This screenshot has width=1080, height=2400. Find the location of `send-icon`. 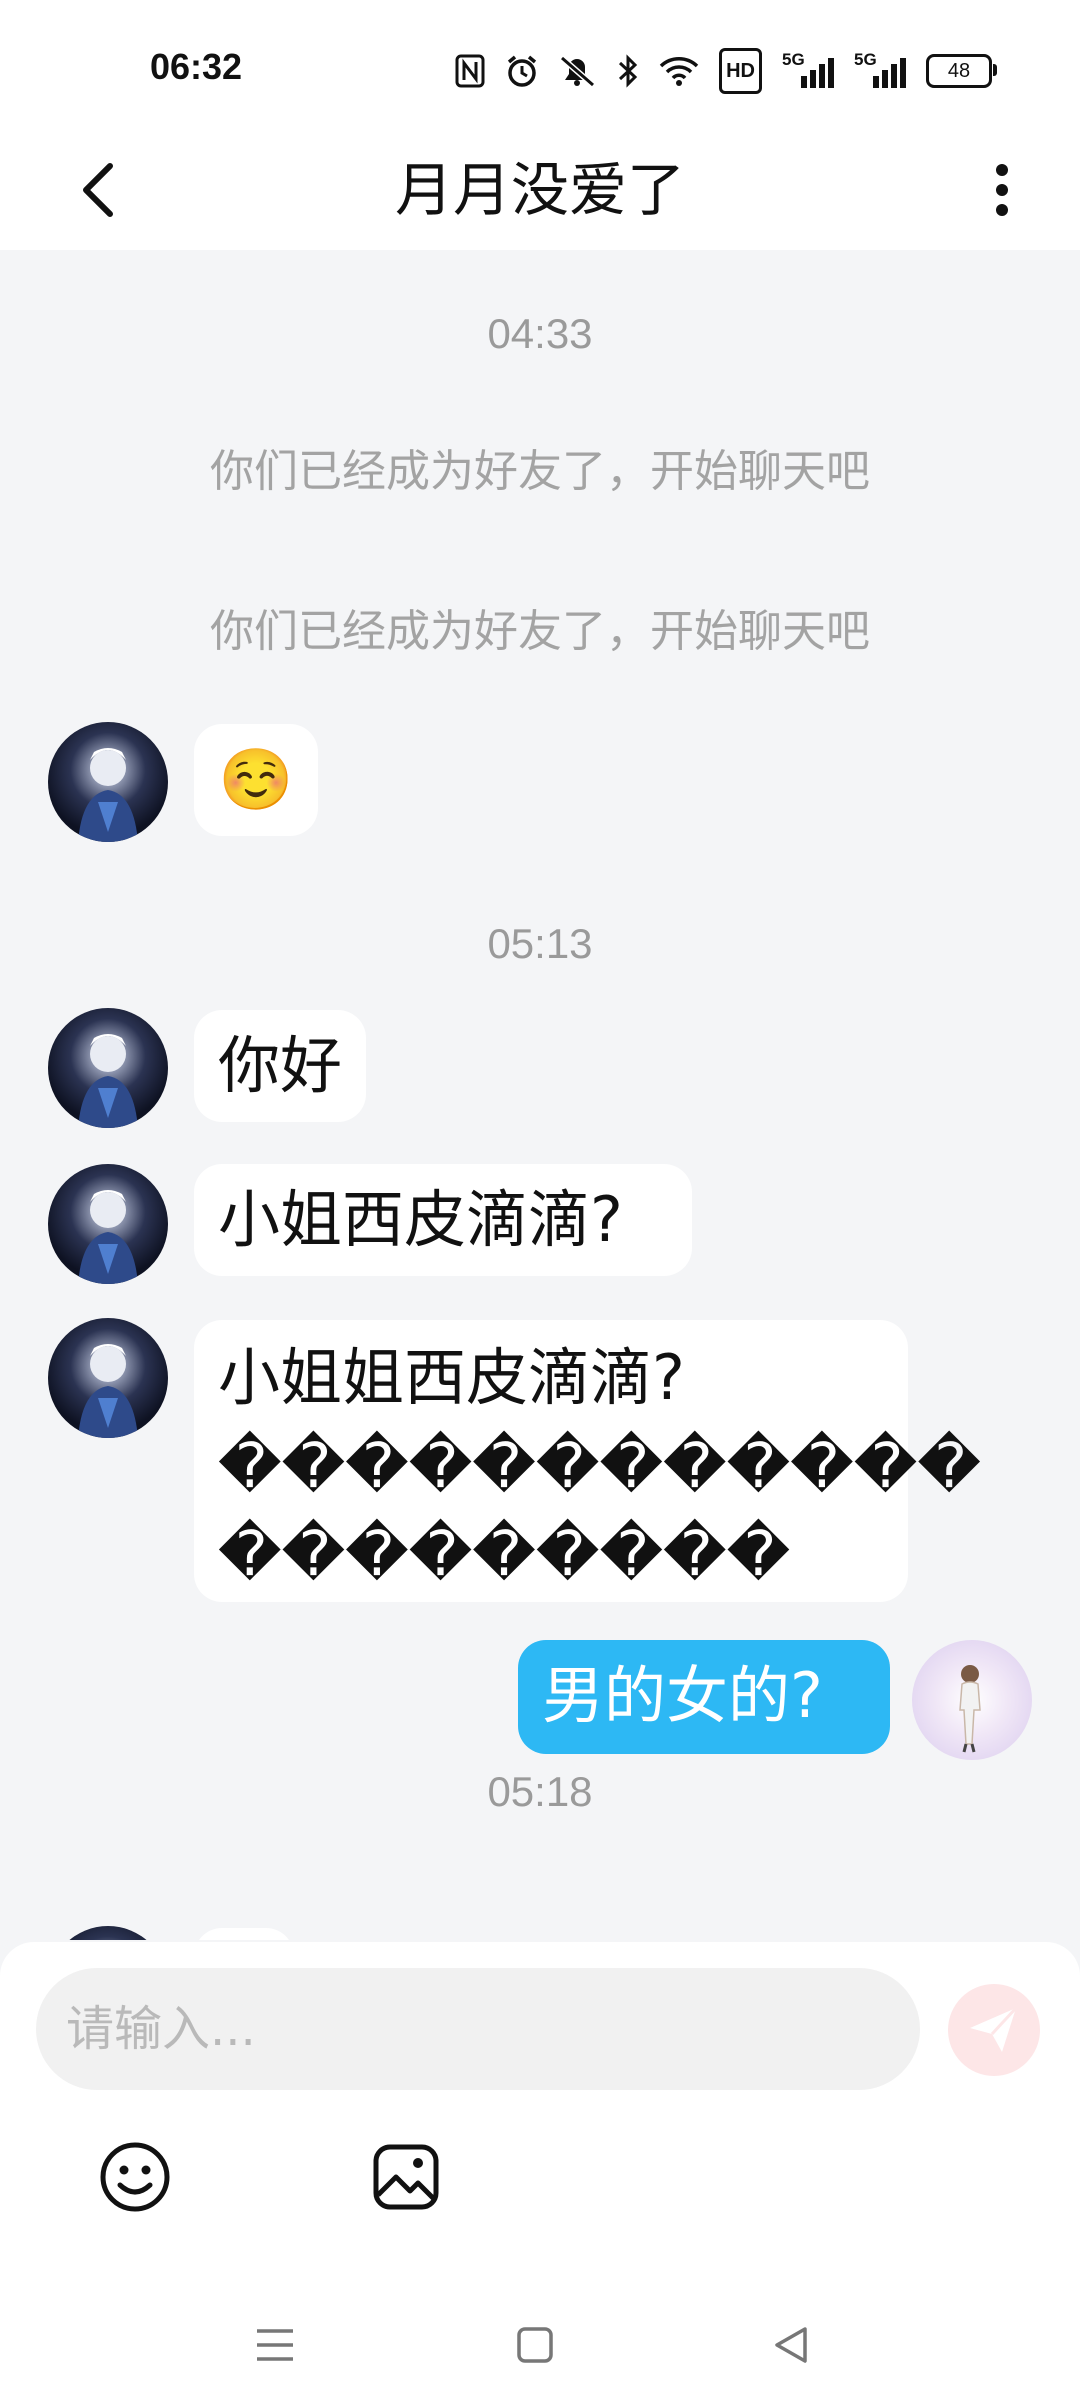

send-icon is located at coordinates (994, 2029).